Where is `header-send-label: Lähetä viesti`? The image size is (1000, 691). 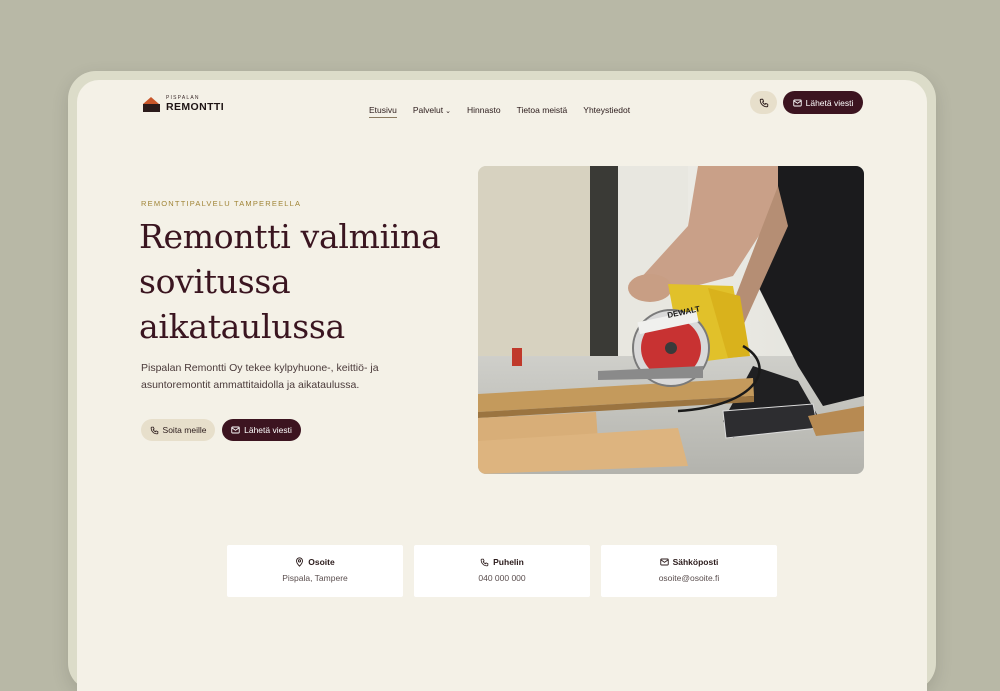 header-send-label: Lähetä viesti is located at coordinates (829, 102).